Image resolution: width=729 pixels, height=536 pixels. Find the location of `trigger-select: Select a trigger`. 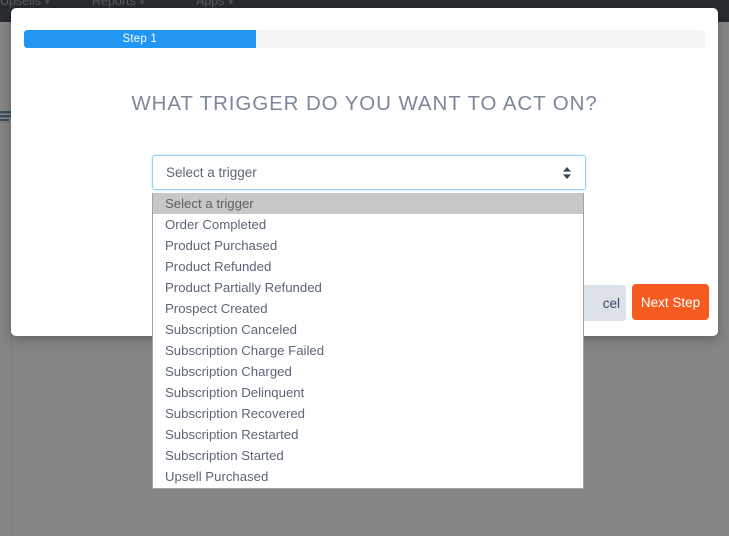

trigger-select: Select a trigger is located at coordinates (369, 172).